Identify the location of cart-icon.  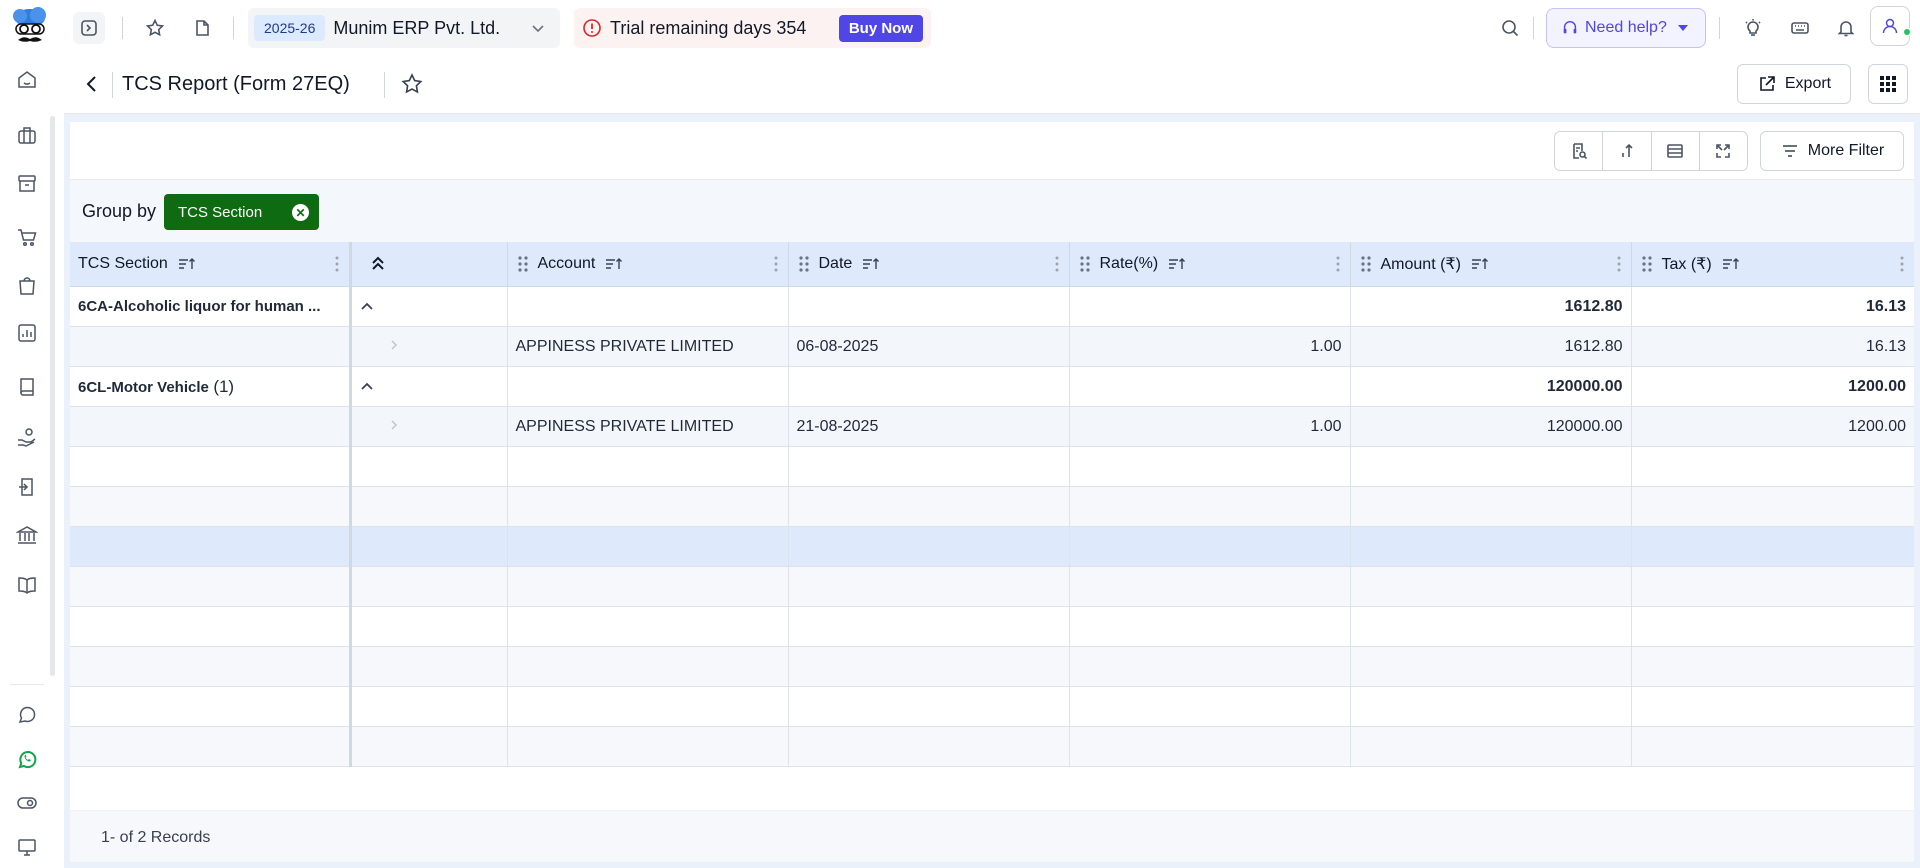
(27, 237).